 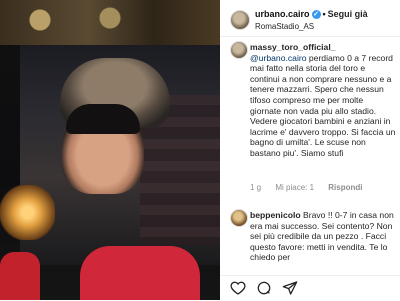 I want to click on red-seat-right, so click(x=140, y=273).